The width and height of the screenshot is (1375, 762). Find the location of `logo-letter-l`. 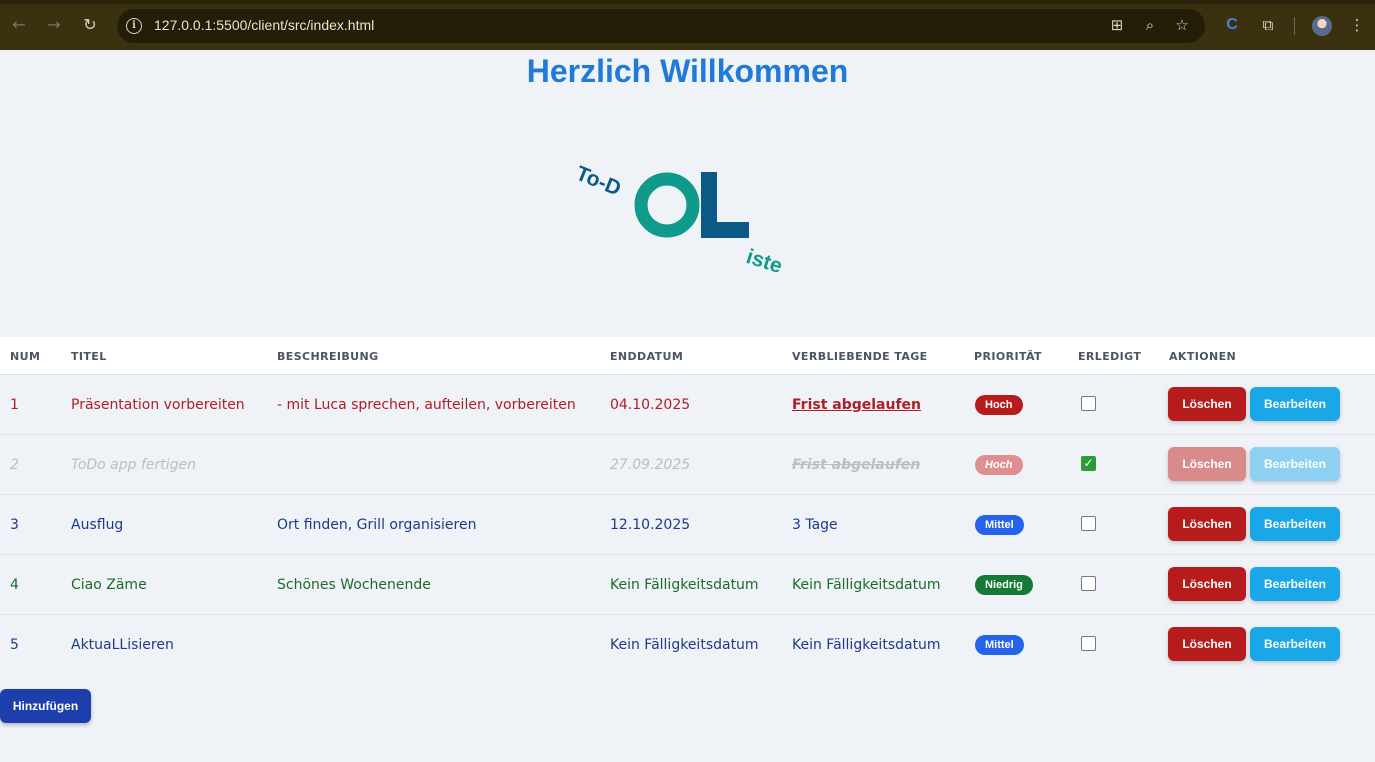

logo-letter-l is located at coordinates (725, 205).